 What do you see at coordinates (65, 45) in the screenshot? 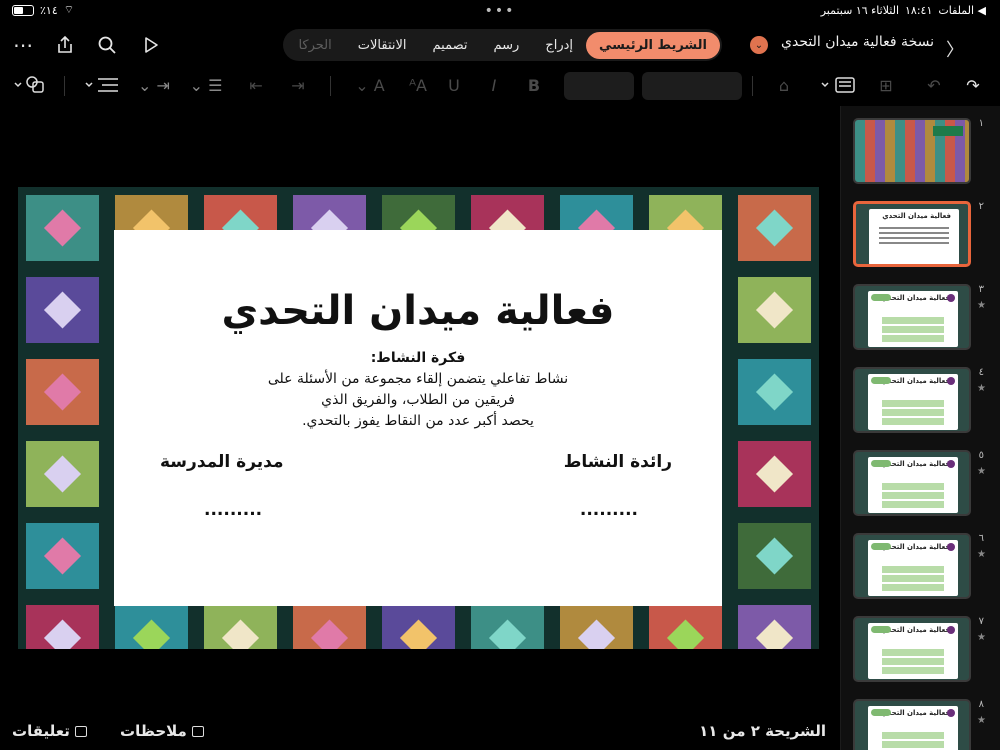
I see `share-icon` at bounding box center [65, 45].